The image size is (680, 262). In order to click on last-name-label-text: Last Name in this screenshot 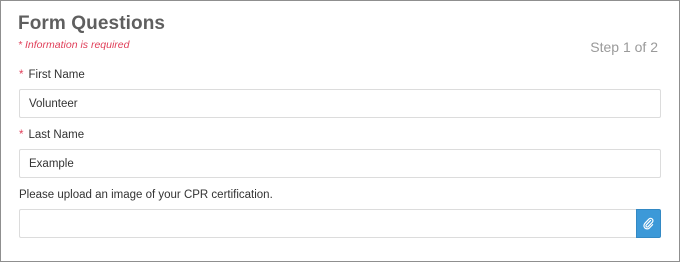, I will do `click(56, 135)`.